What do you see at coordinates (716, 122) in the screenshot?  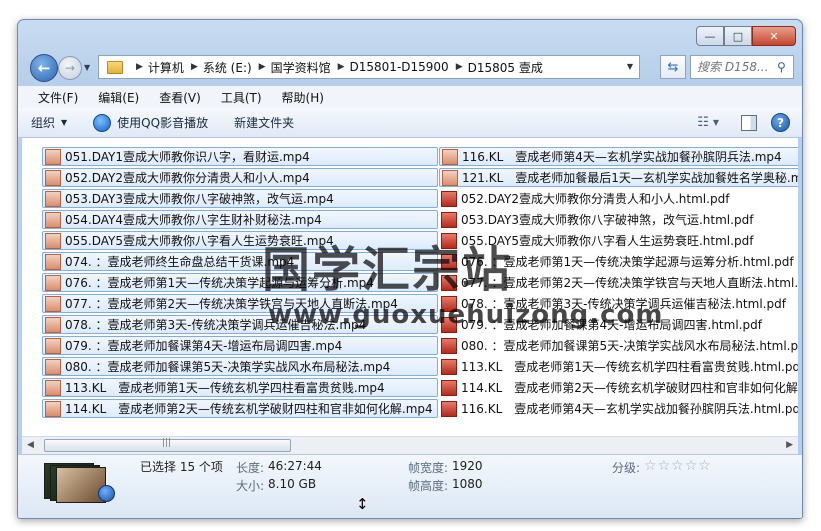 I see `view-options-chevron-down-icon: ▼` at bounding box center [716, 122].